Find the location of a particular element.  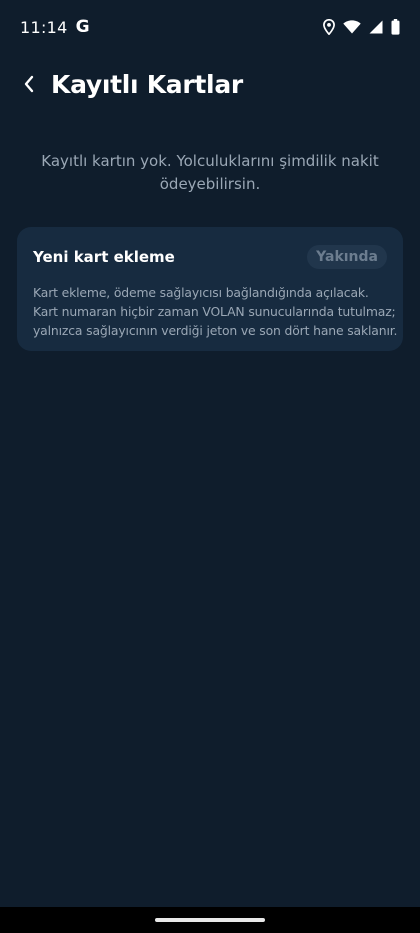

status-bar: 11:14 G is located at coordinates (210, 27).